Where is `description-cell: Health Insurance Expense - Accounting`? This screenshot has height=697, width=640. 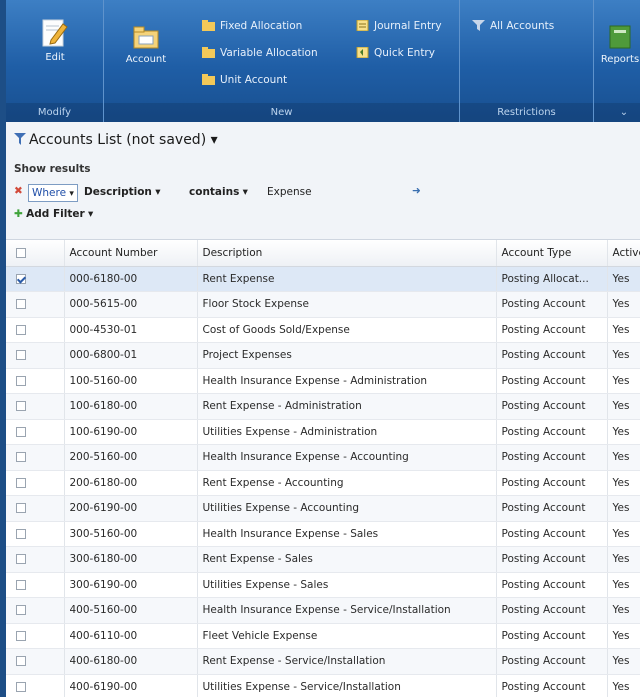
description-cell: Health Insurance Expense - Accounting is located at coordinates (347, 457).